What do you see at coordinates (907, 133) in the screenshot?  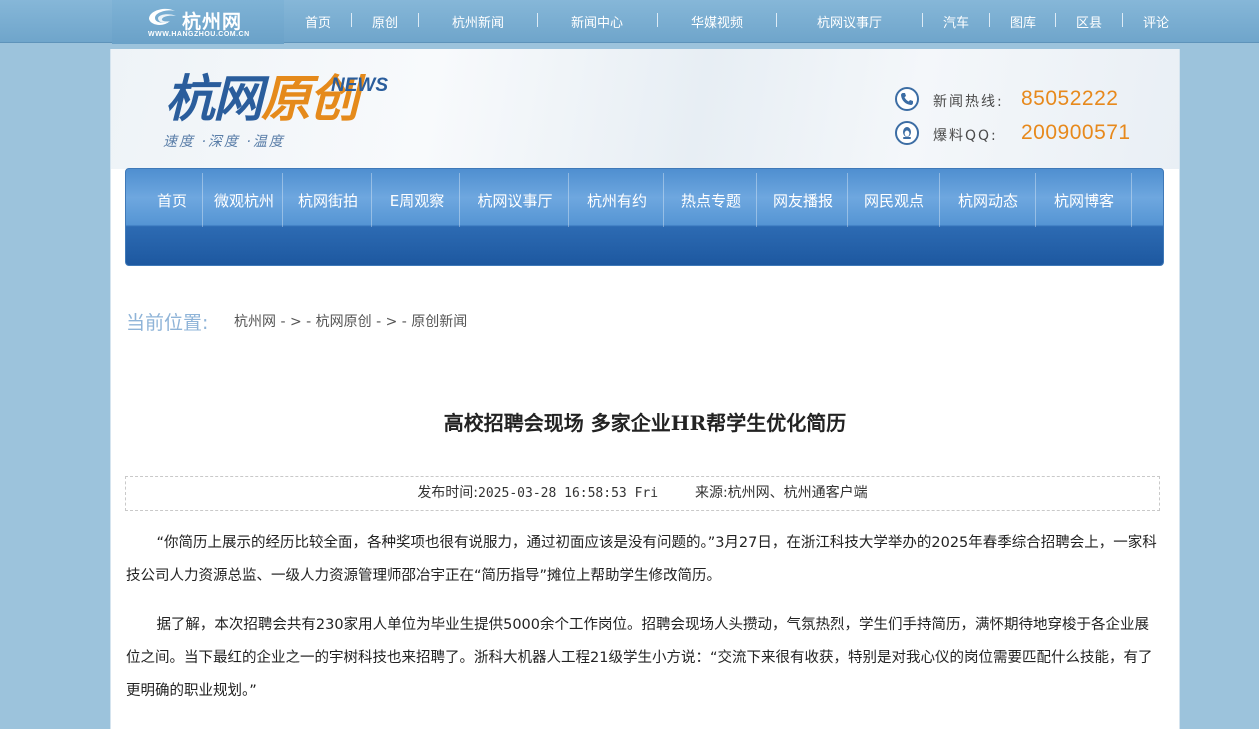 I see `qq-penguin-icon` at bounding box center [907, 133].